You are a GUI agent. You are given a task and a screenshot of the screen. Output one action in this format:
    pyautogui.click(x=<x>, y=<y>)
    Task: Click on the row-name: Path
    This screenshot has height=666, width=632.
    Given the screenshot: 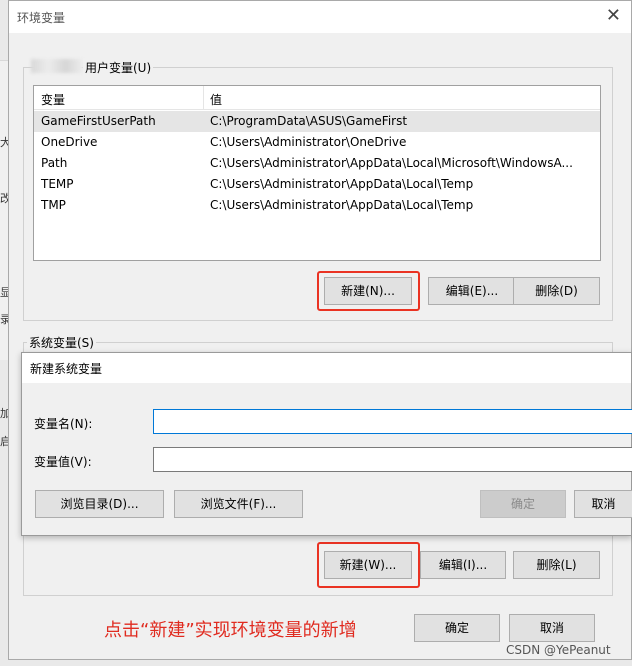 What is the action you would take?
    pyautogui.click(x=54, y=163)
    